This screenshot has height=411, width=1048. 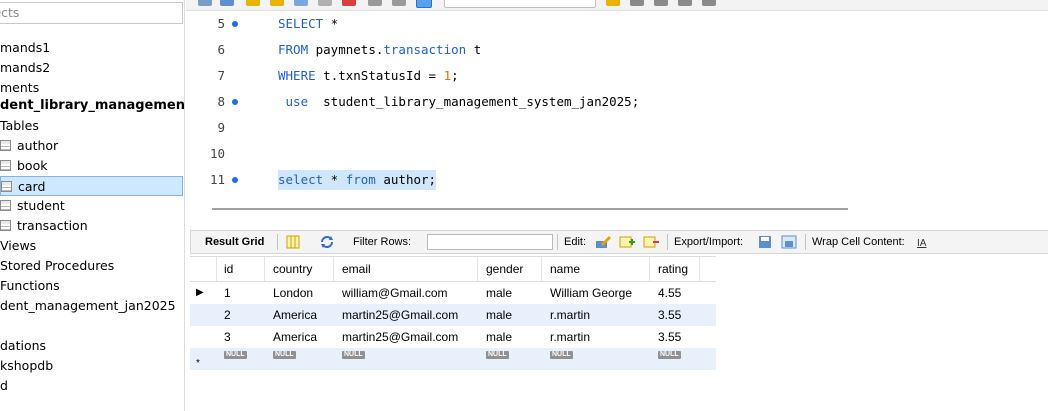 I want to click on sql-token: paymnets., so click(x=346, y=49).